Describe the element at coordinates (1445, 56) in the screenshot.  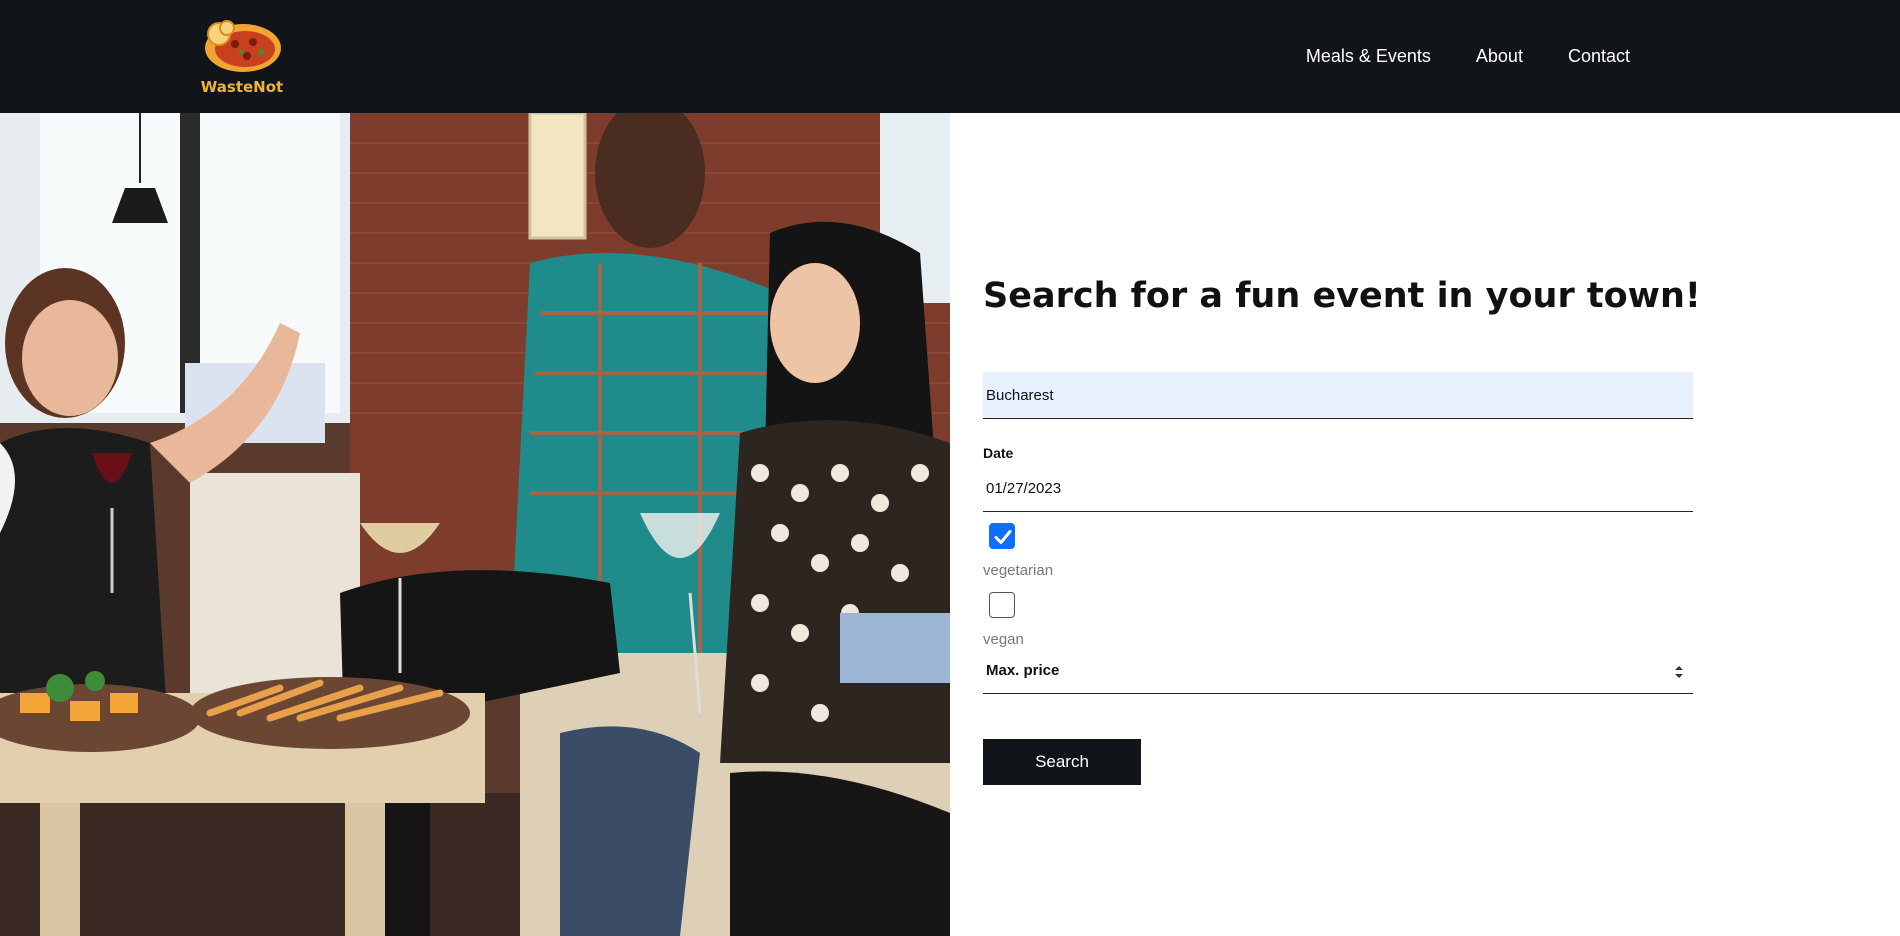
I see `main-nav: Meals & Events About Contact` at that location.